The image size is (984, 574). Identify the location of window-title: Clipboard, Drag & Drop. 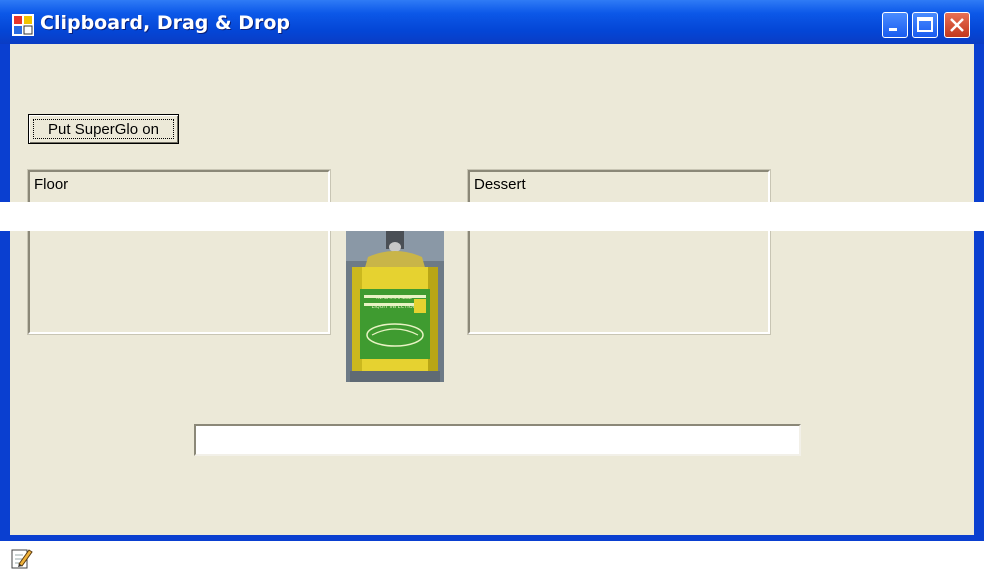
(165, 23).